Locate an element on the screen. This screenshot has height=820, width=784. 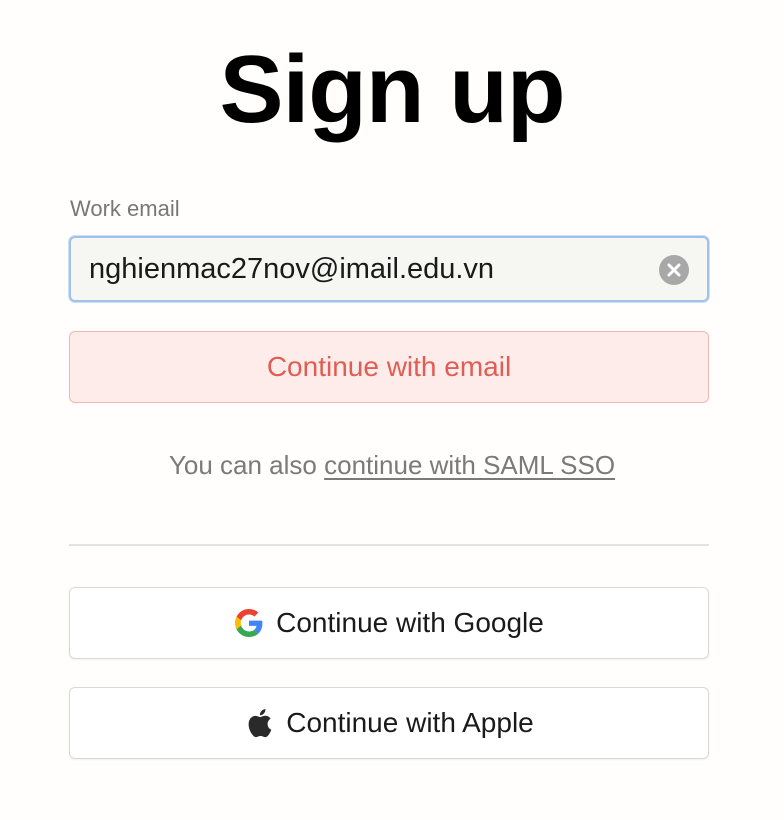
google-button-label: Continue with Google is located at coordinates (410, 622).